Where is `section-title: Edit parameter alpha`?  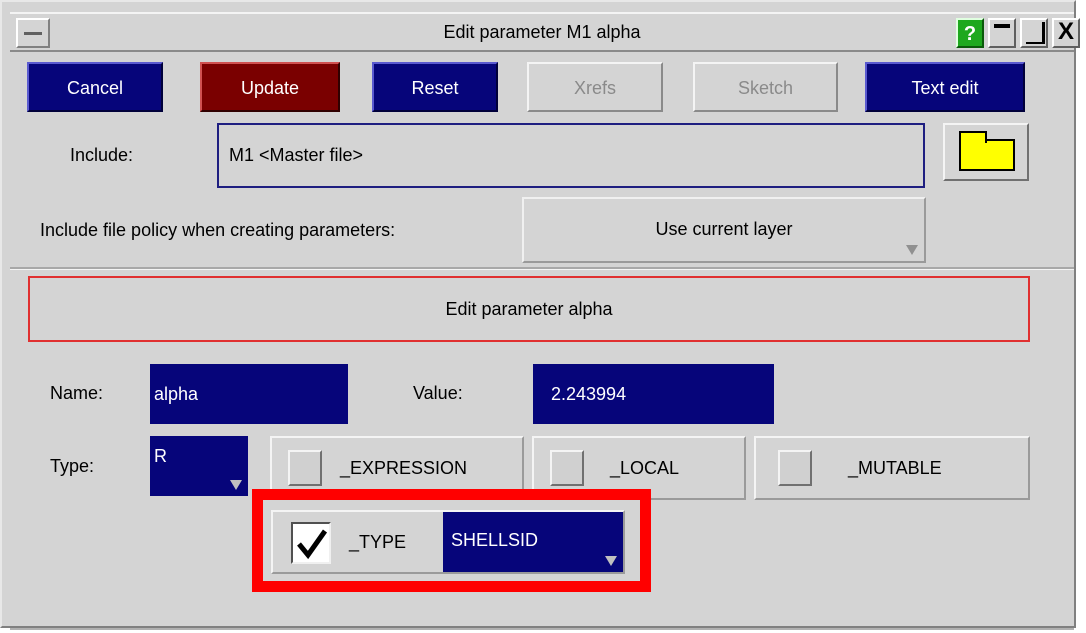 section-title: Edit parameter alpha is located at coordinates (529, 309).